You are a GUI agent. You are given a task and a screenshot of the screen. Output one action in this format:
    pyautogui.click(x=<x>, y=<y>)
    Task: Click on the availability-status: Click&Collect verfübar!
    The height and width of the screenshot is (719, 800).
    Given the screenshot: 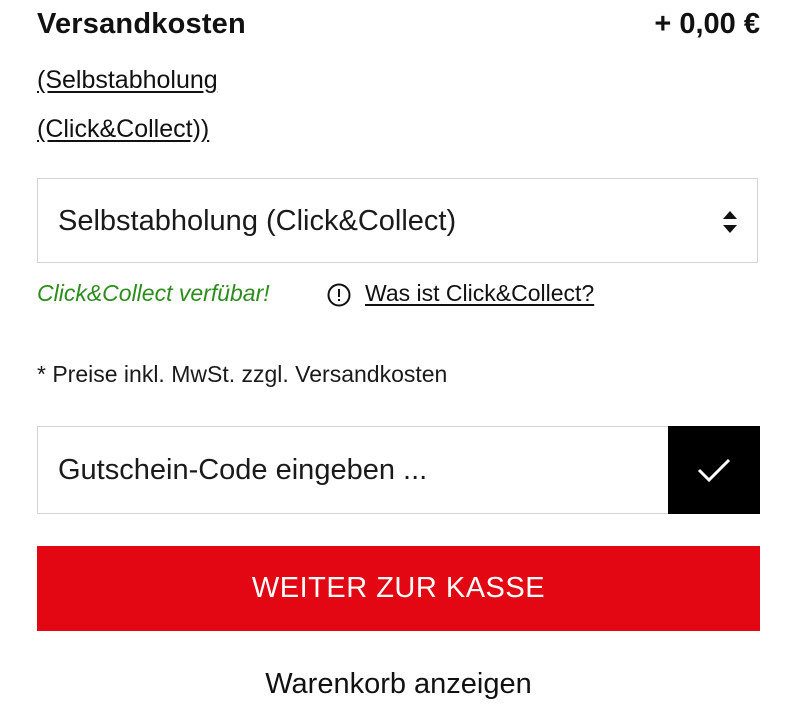 What is the action you would take?
    pyautogui.click(x=153, y=293)
    